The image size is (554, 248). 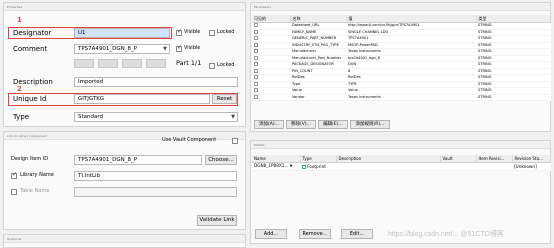 I want to click on graphical-panel: Graphical, so click(x=124, y=241).